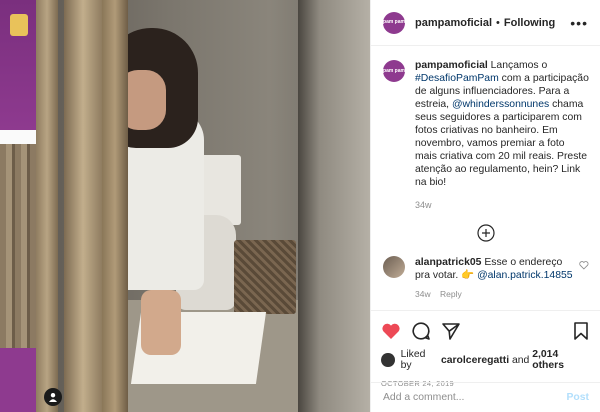 The width and height of the screenshot is (600, 412). I want to click on liker-username: carolceregatti, so click(475, 360).